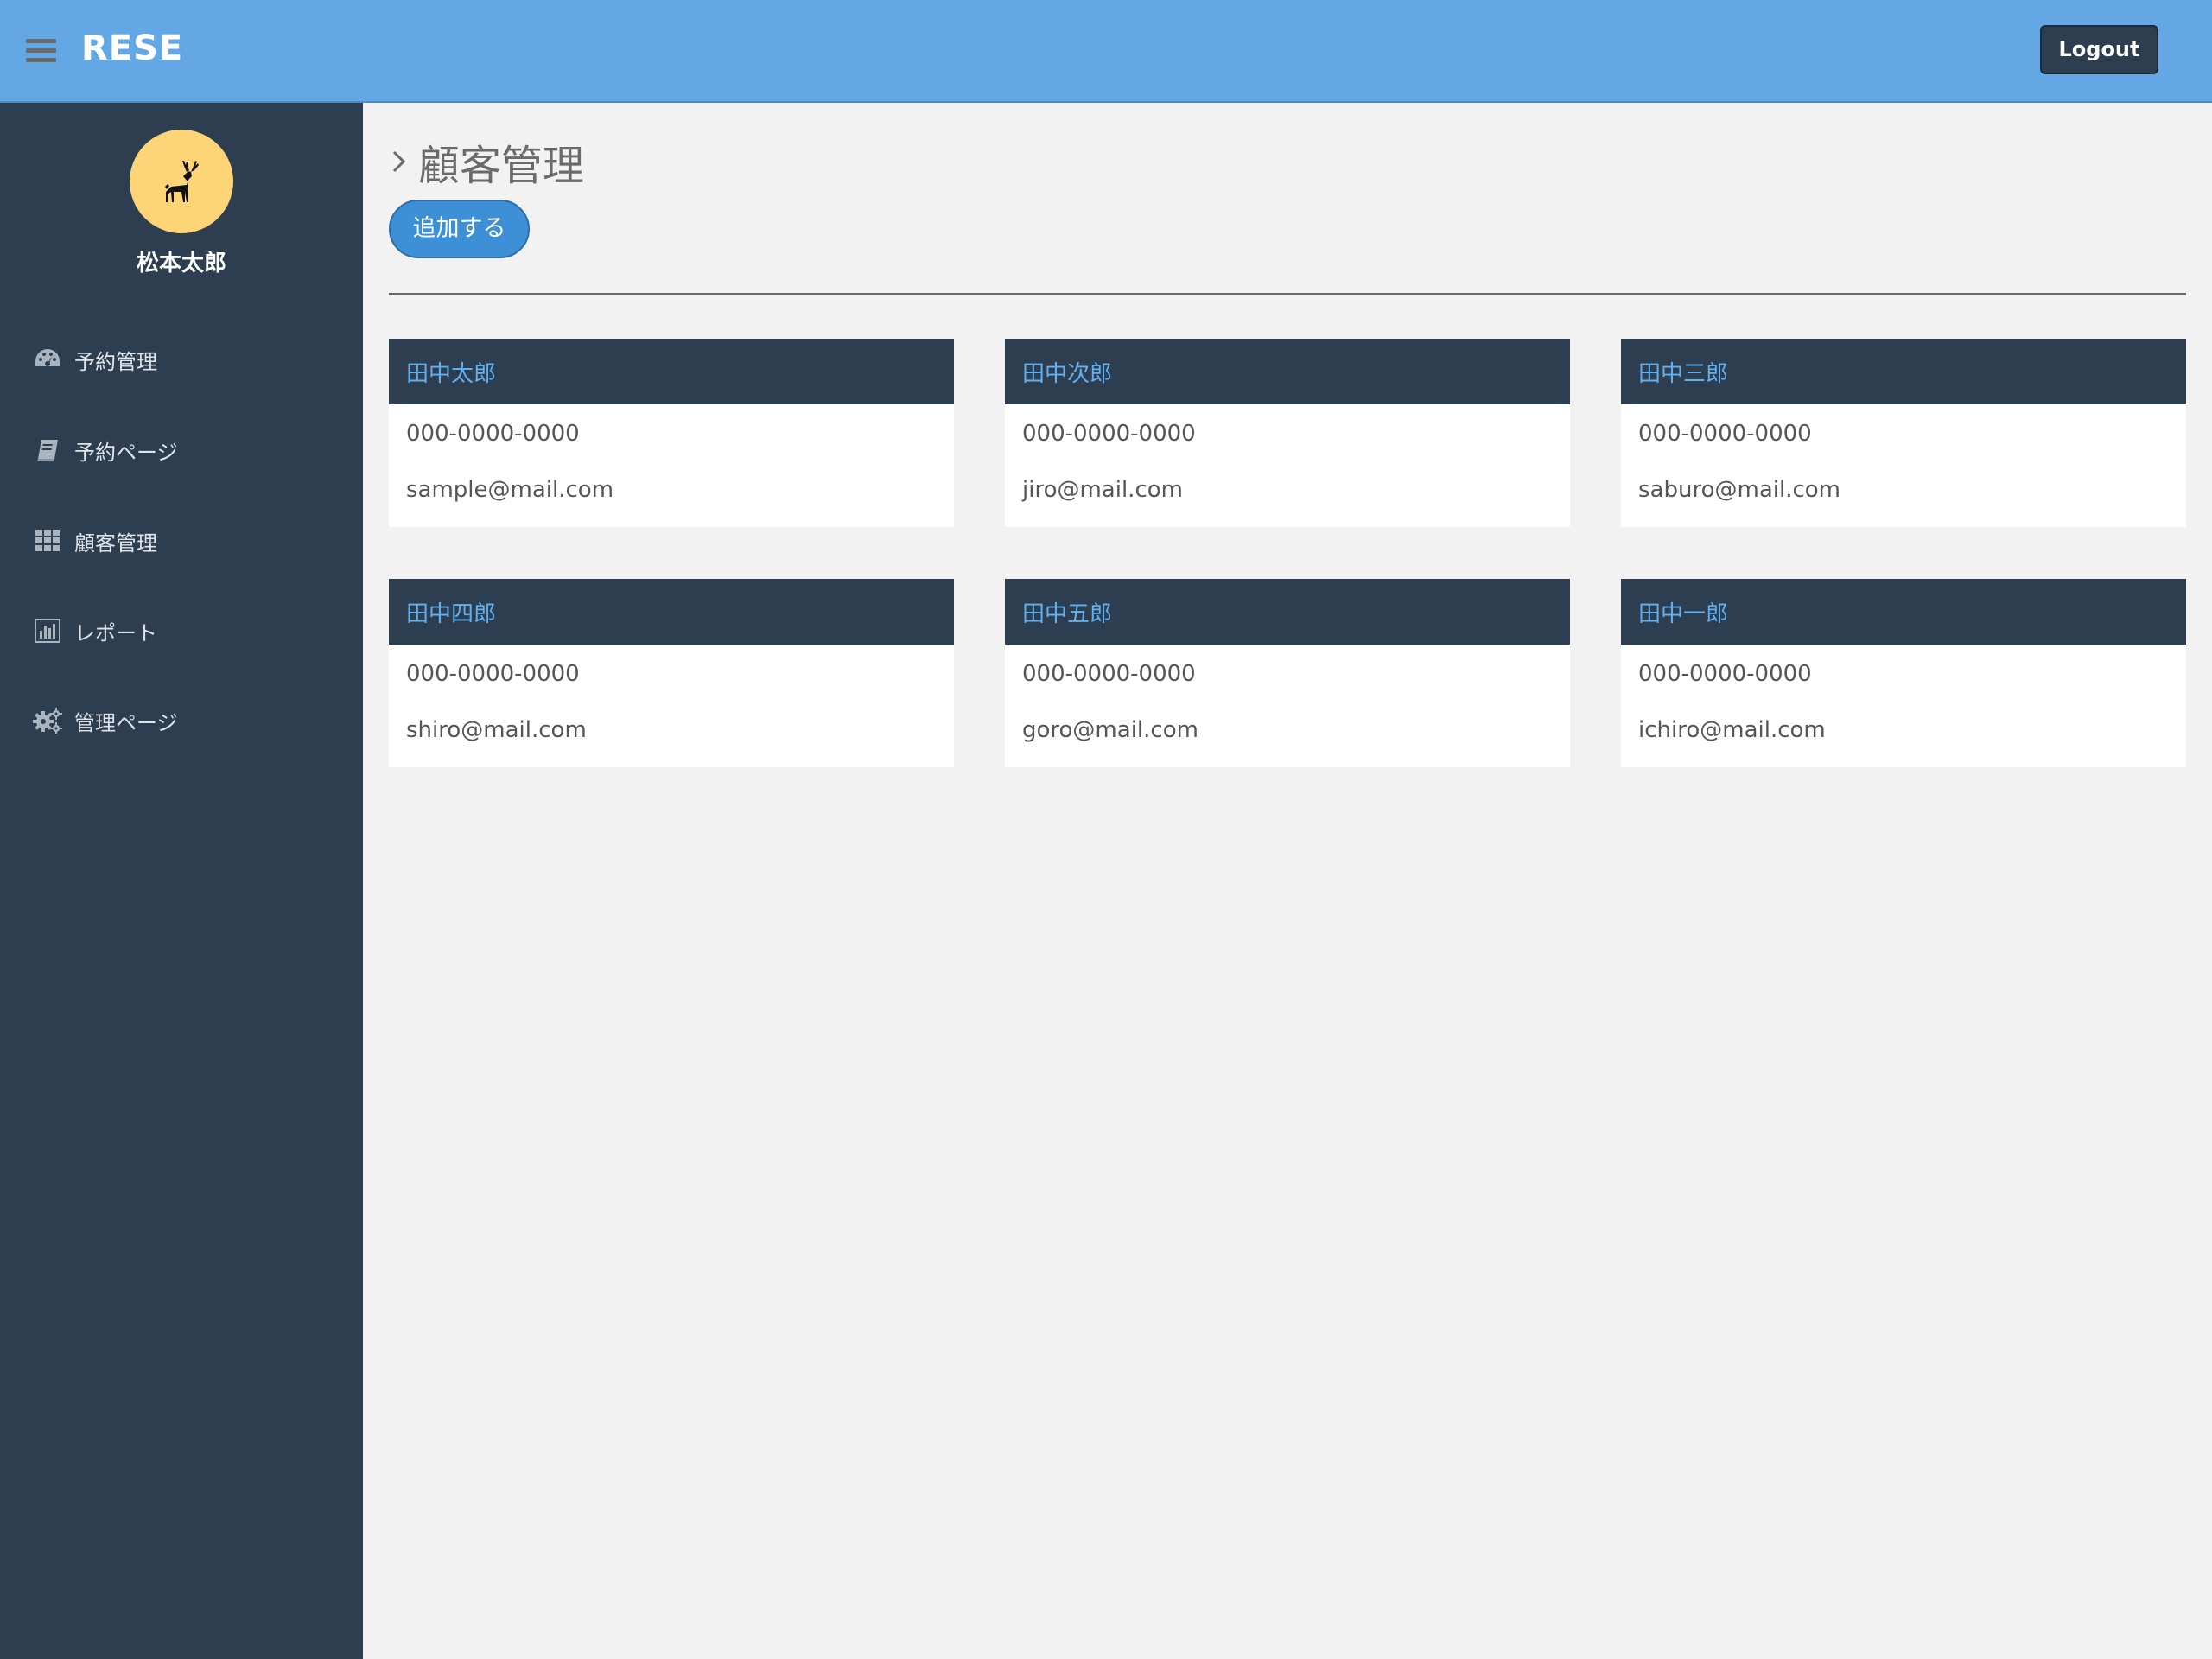 This screenshot has width=2212, height=1659. I want to click on customer-name: 田中次郎, so click(1287, 371).